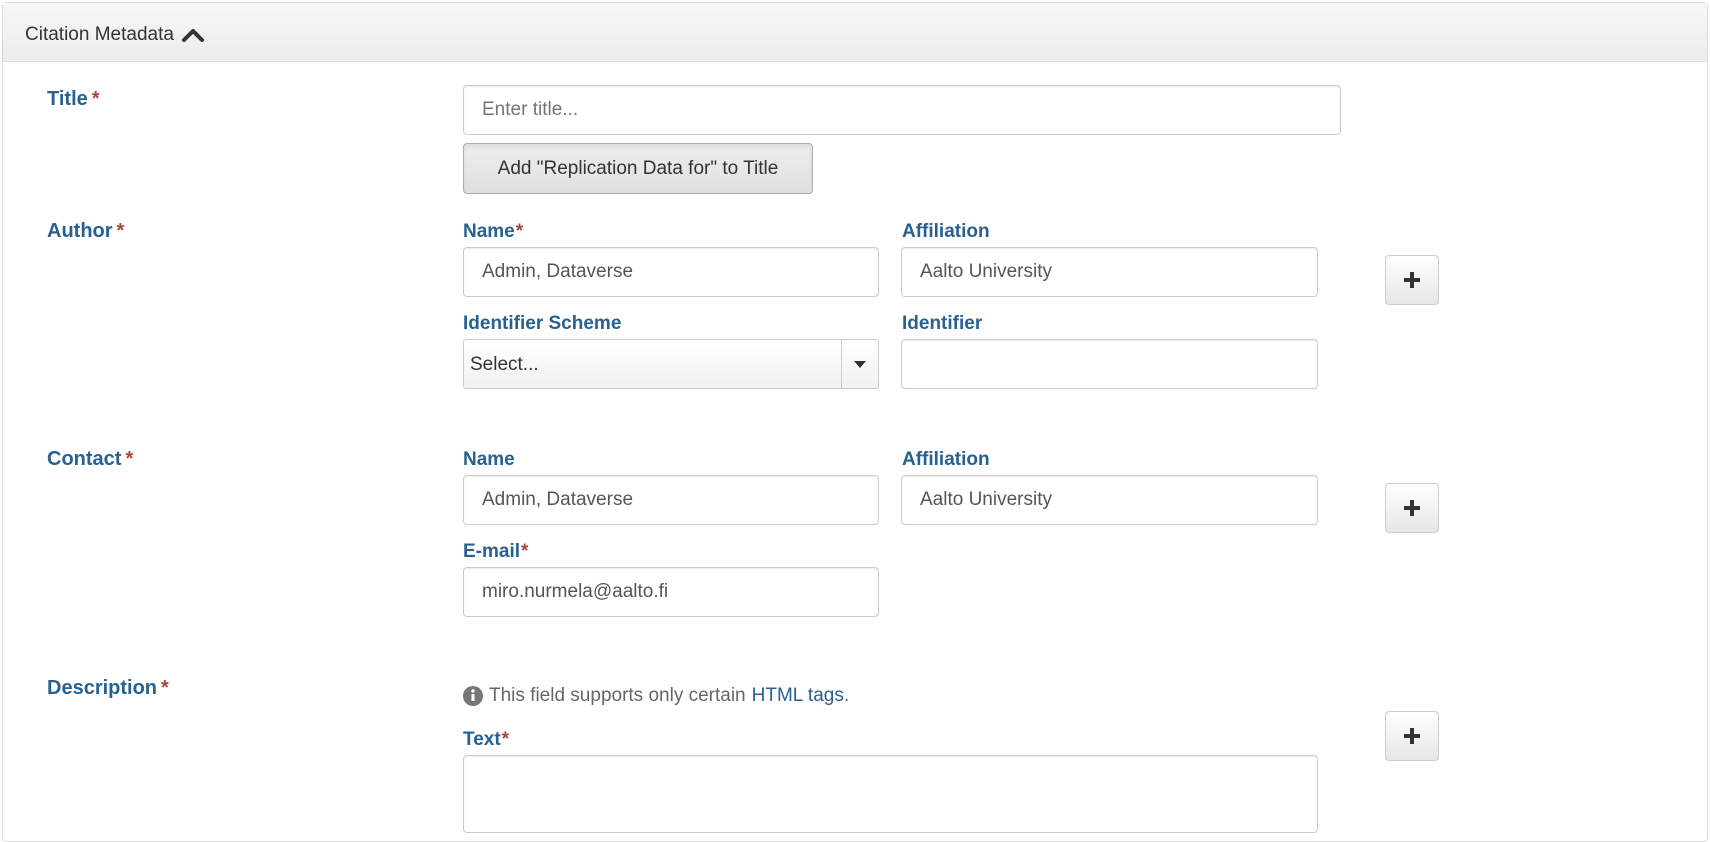  Describe the element at coordinates (84, 459) in the screenshot. I see `contact-label-text: Contact` at that location.